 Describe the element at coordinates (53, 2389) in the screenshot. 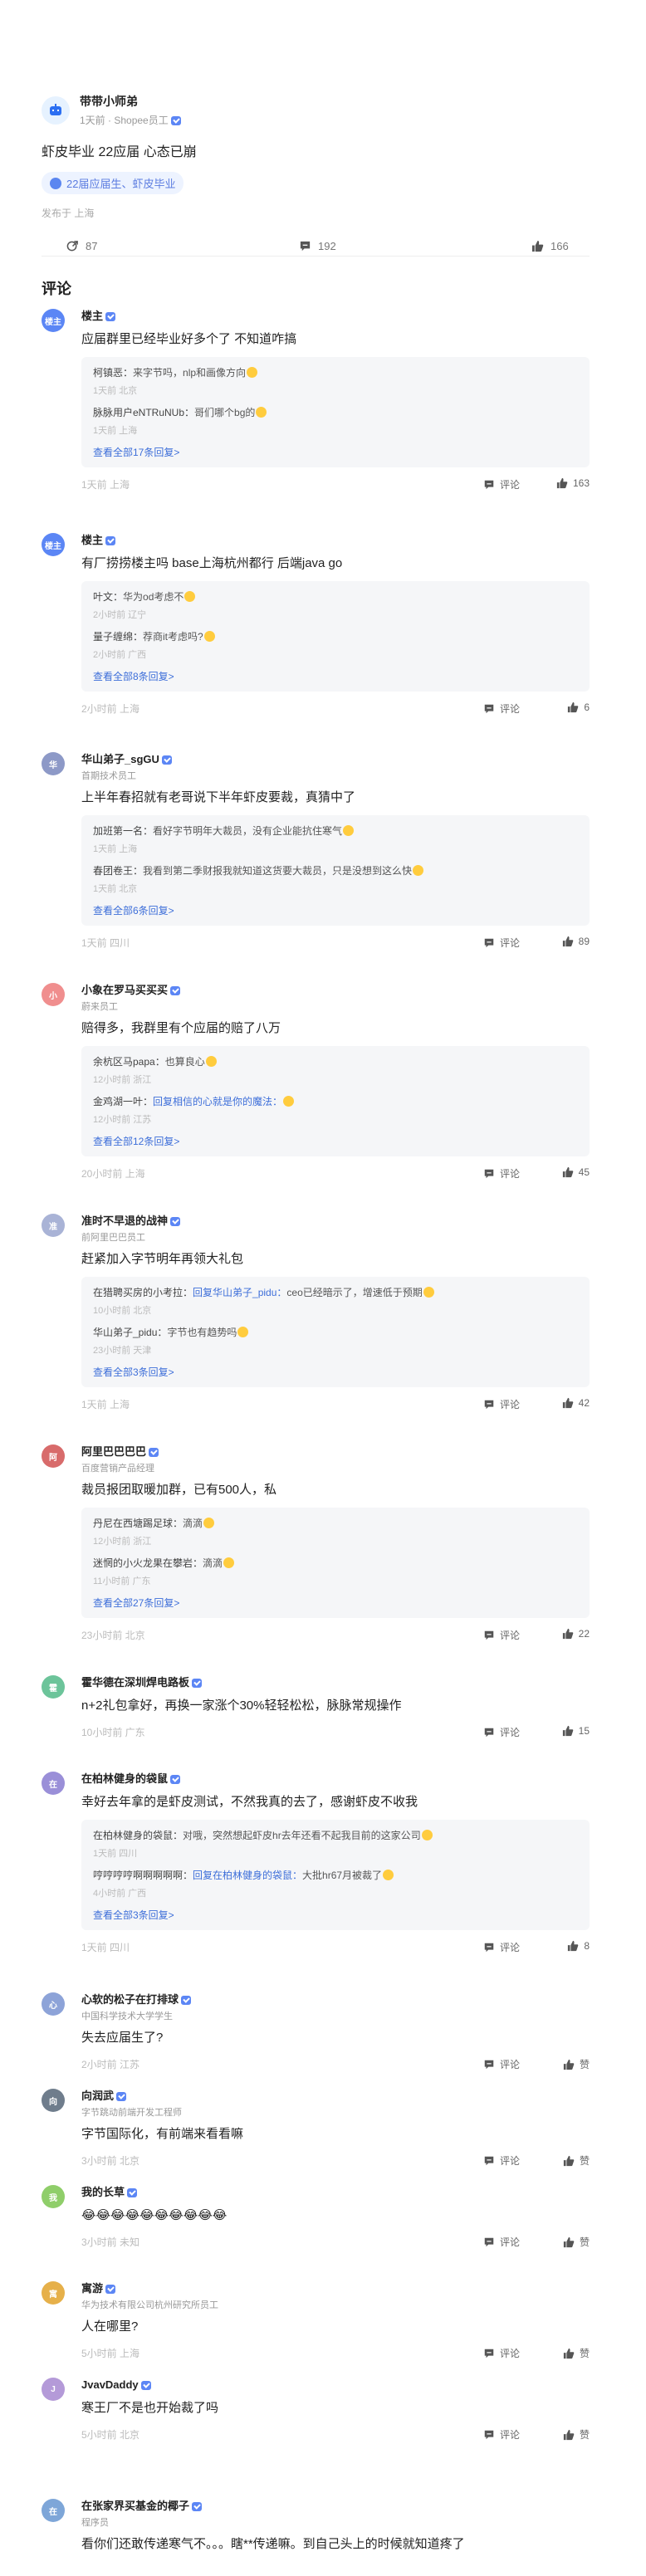

I see `comment-avatar: J` at that location.